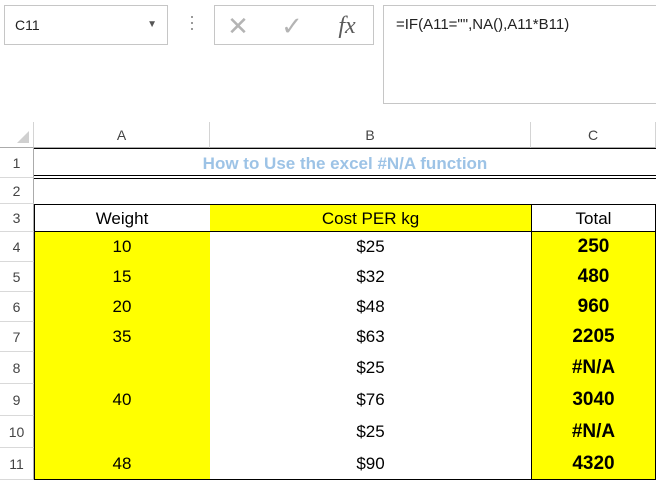  What do you see at coordinates (370, 135) in the screenshot?
I see `column-header-b: B` at bounding box center [370, 135].